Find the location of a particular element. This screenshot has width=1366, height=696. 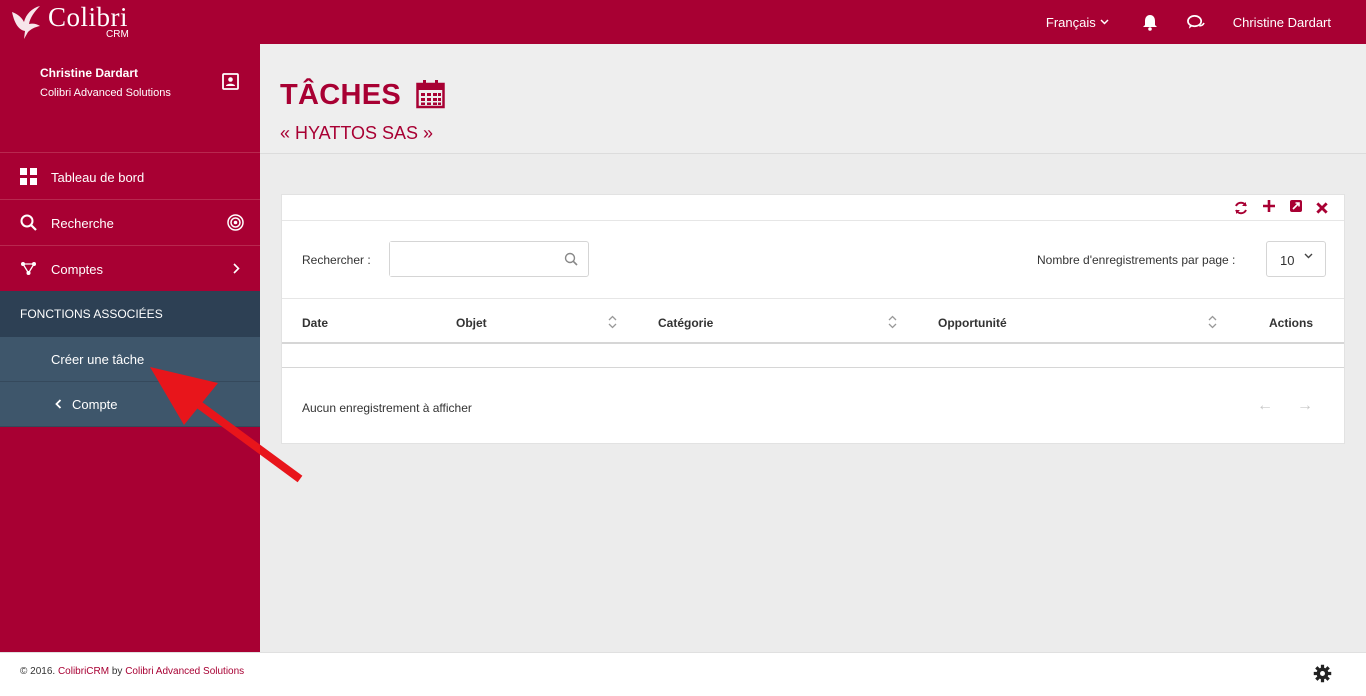

search-label: Rechercher : is located at coordinates (336, 260).